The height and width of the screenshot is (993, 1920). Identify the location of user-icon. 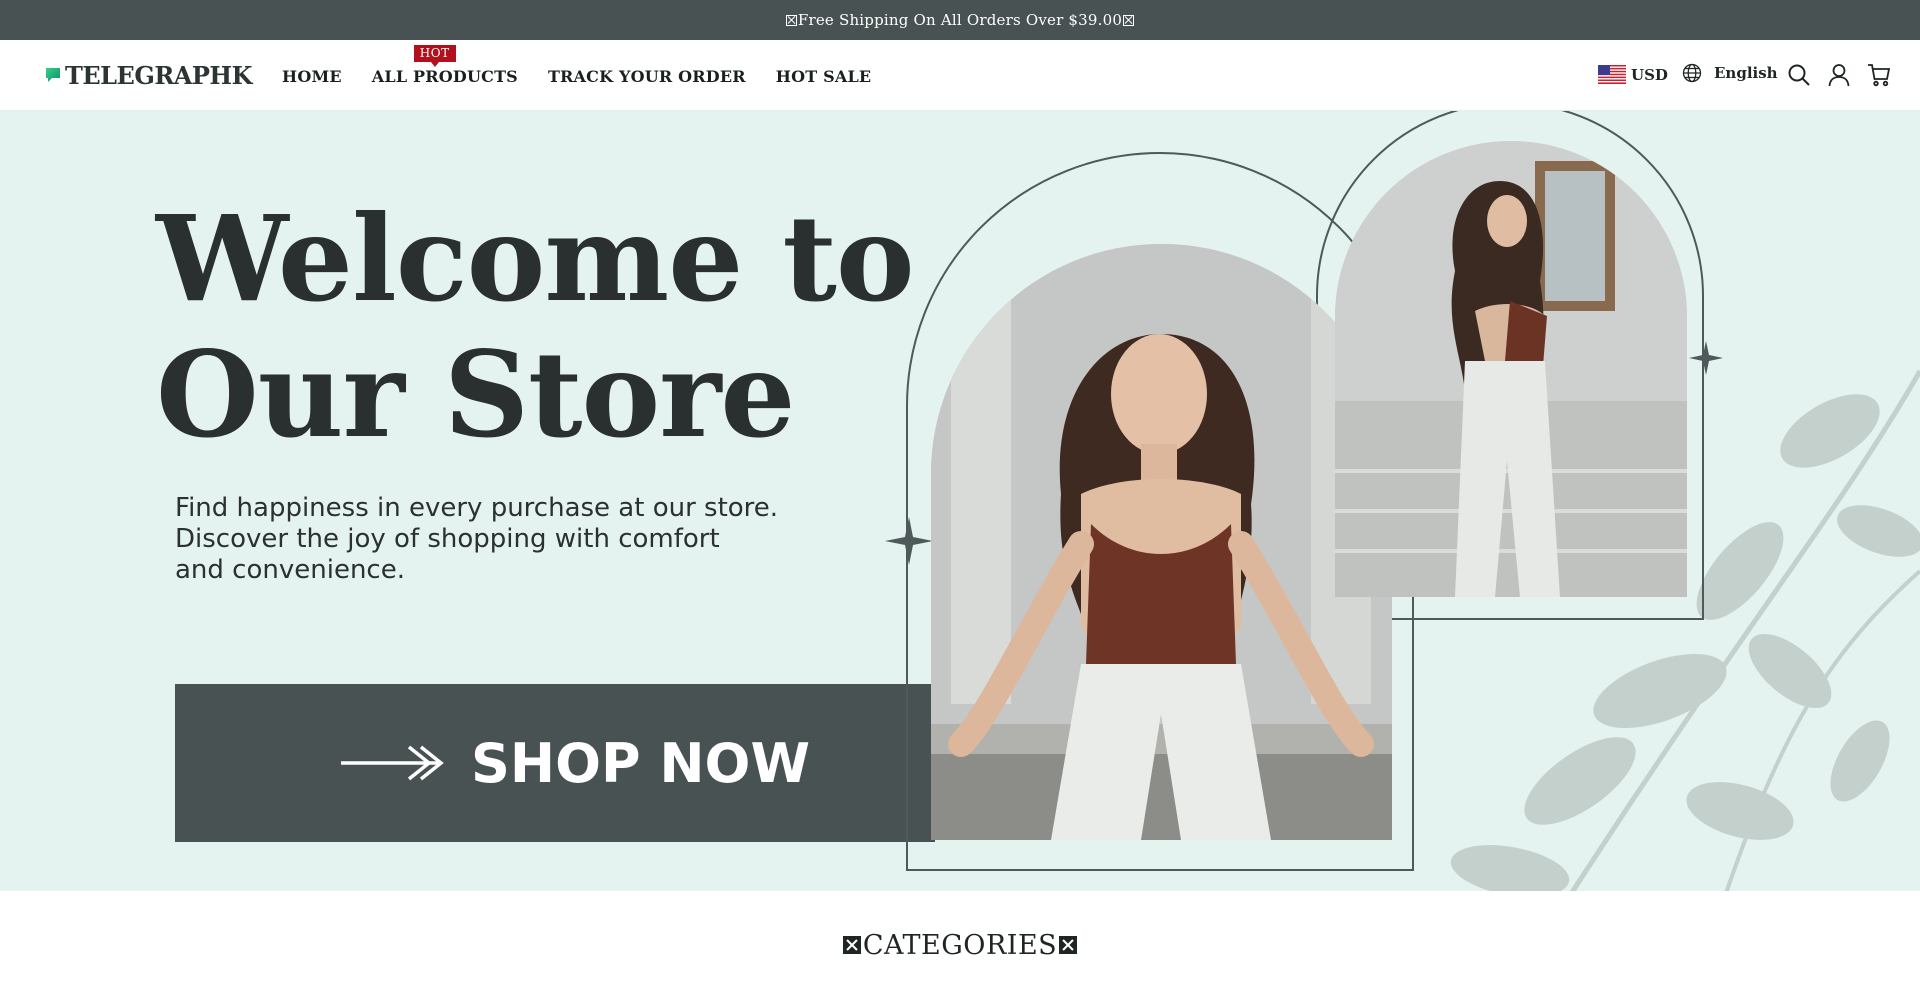
(1839, 75).